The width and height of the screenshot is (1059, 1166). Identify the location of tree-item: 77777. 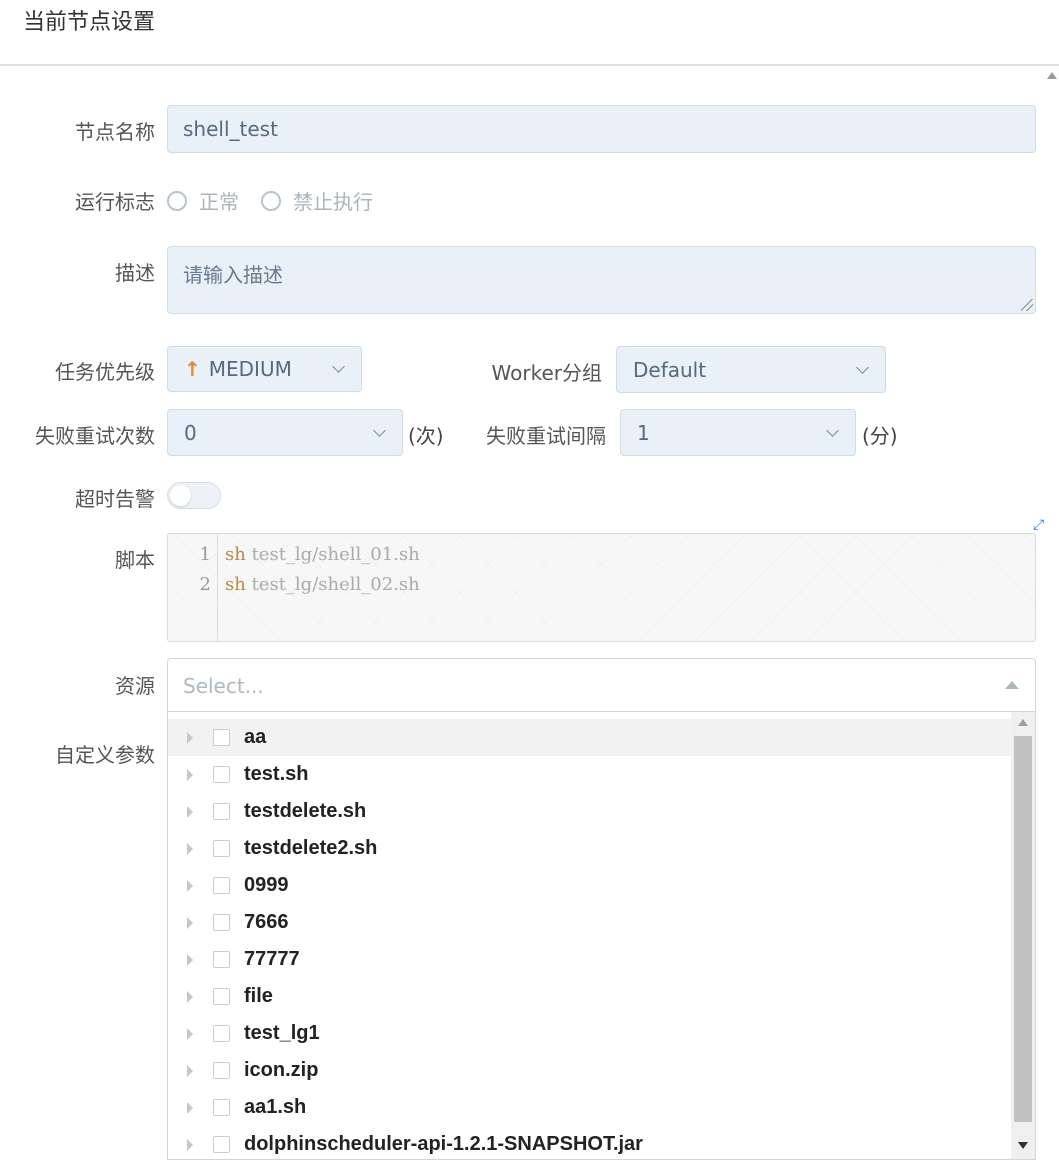
(590, 959).